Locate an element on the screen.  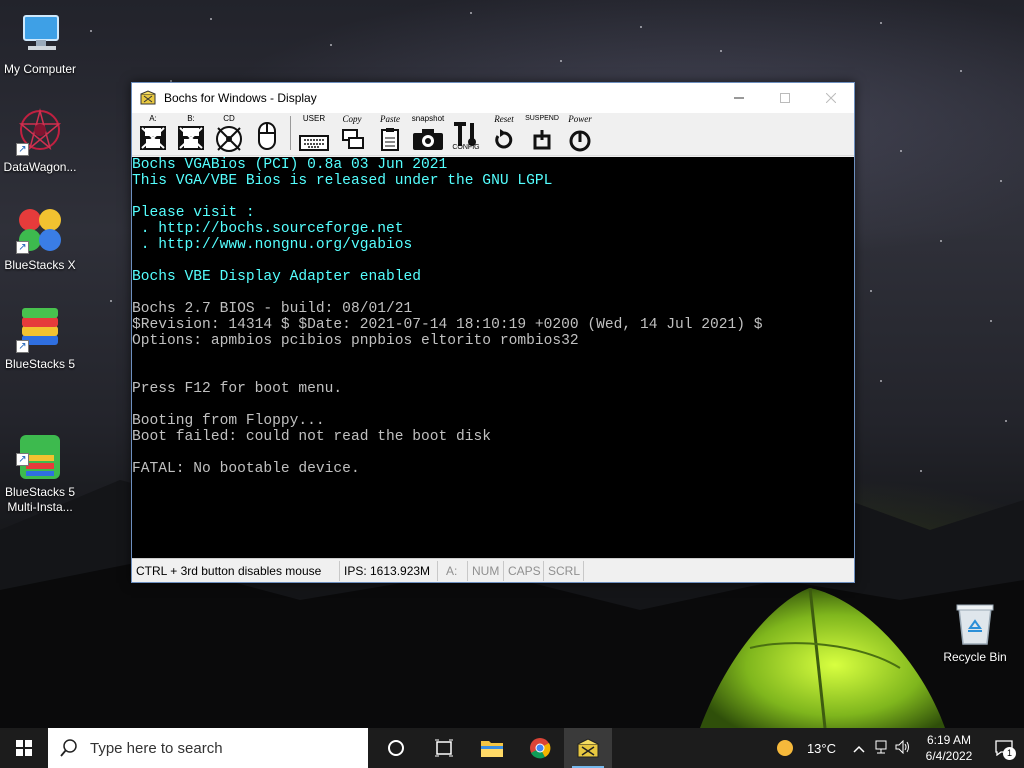
config-button: CONFIG is located at coordinates (466, 133).